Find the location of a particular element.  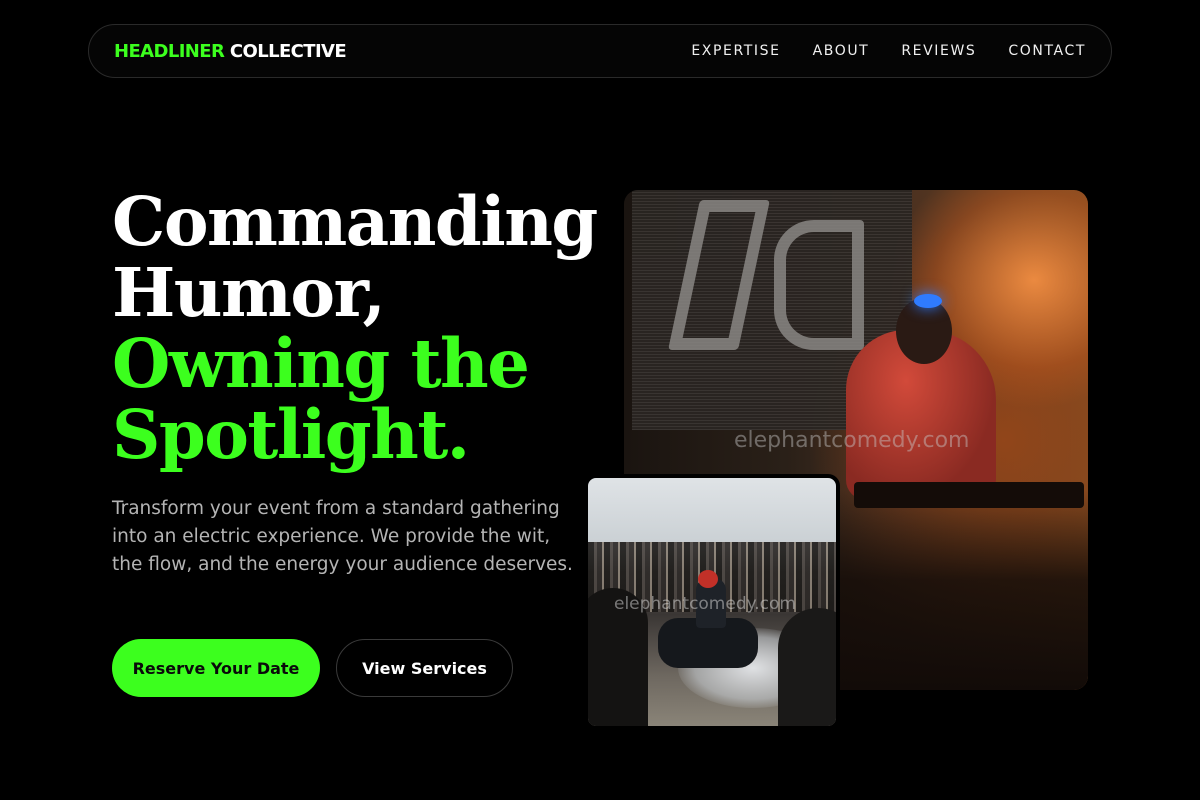

brand-logo: HEADLINER COLLECTIVE is located at coordinates (230, 51).